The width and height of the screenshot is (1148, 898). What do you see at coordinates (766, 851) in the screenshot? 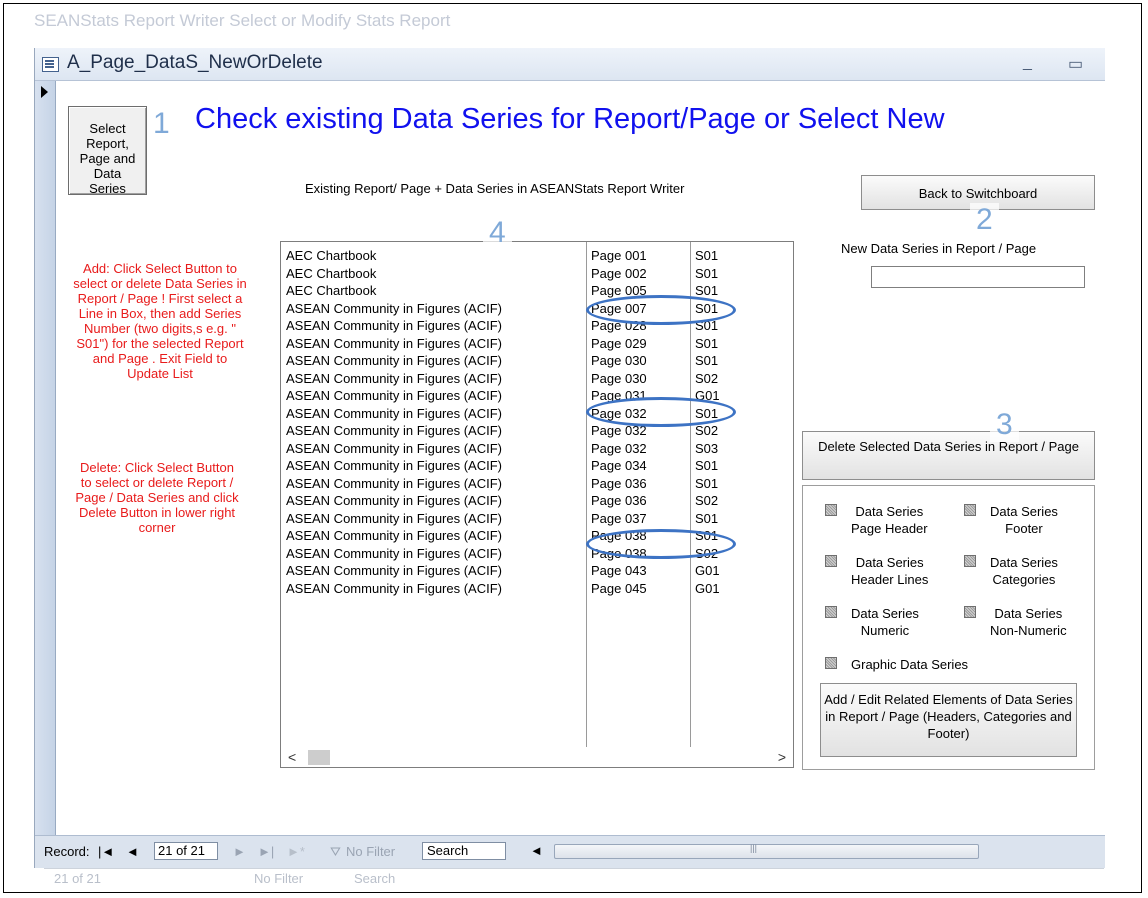
I see `scroll-thumb: |||` at bounding box center [766, 851].